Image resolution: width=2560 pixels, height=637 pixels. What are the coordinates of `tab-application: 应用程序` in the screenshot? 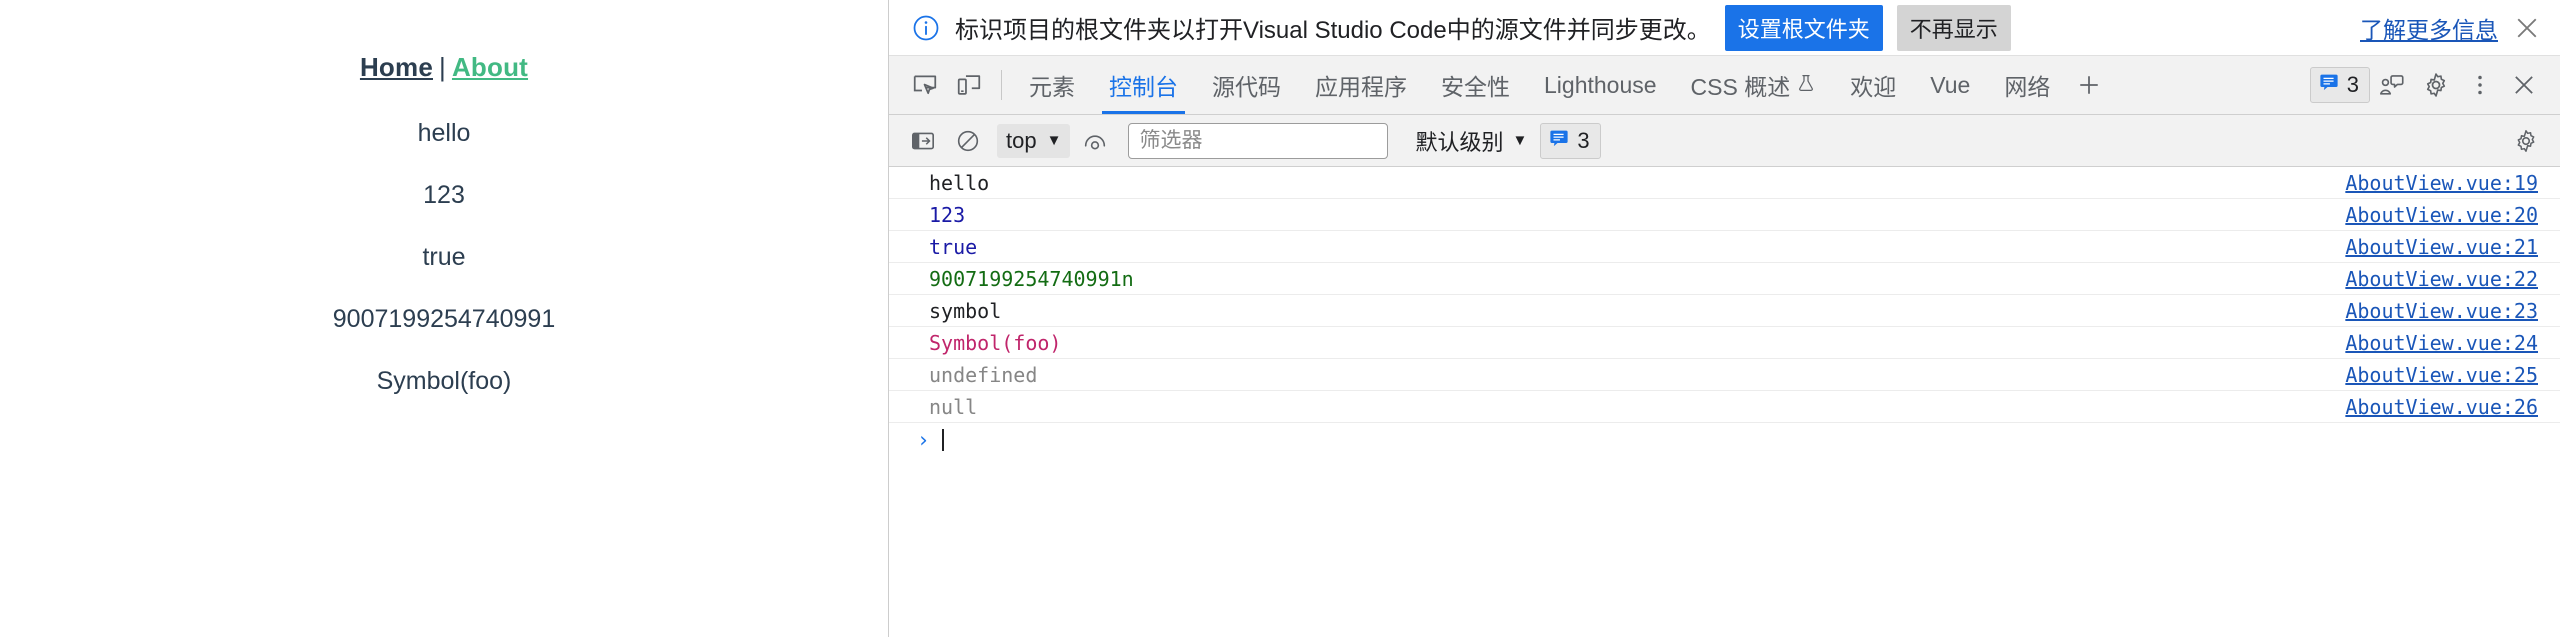 It's located at (1361, 85).